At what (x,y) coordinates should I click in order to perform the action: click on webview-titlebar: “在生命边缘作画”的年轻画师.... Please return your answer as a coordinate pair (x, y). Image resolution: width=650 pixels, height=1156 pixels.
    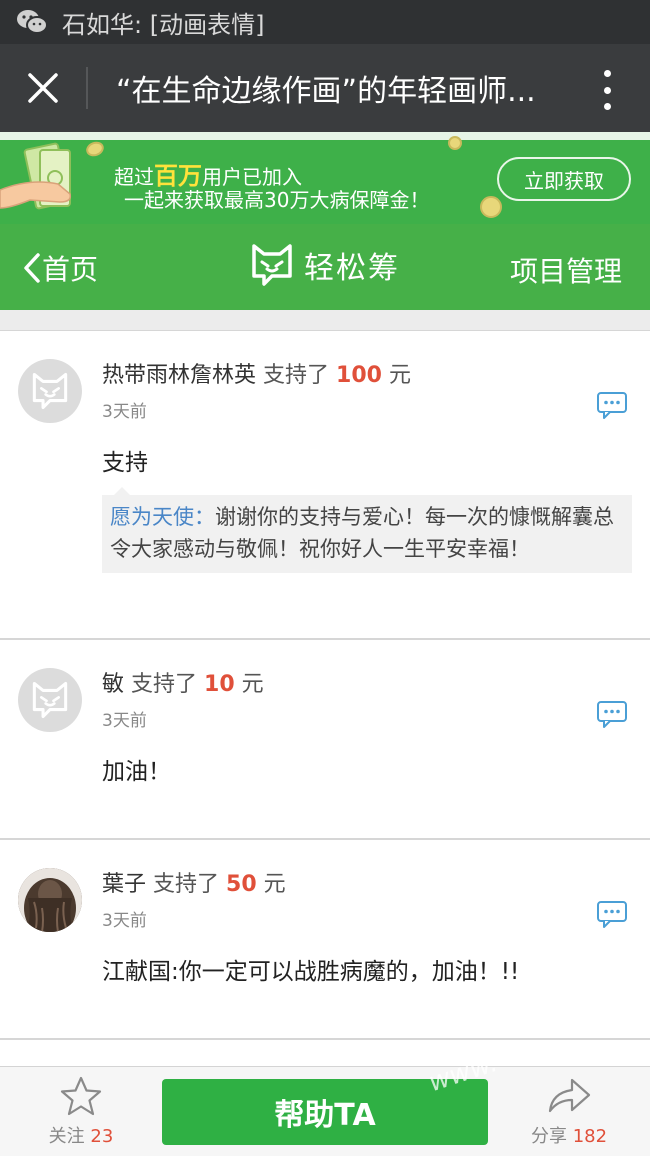
    Looking at the image, I should click on (325, 88).